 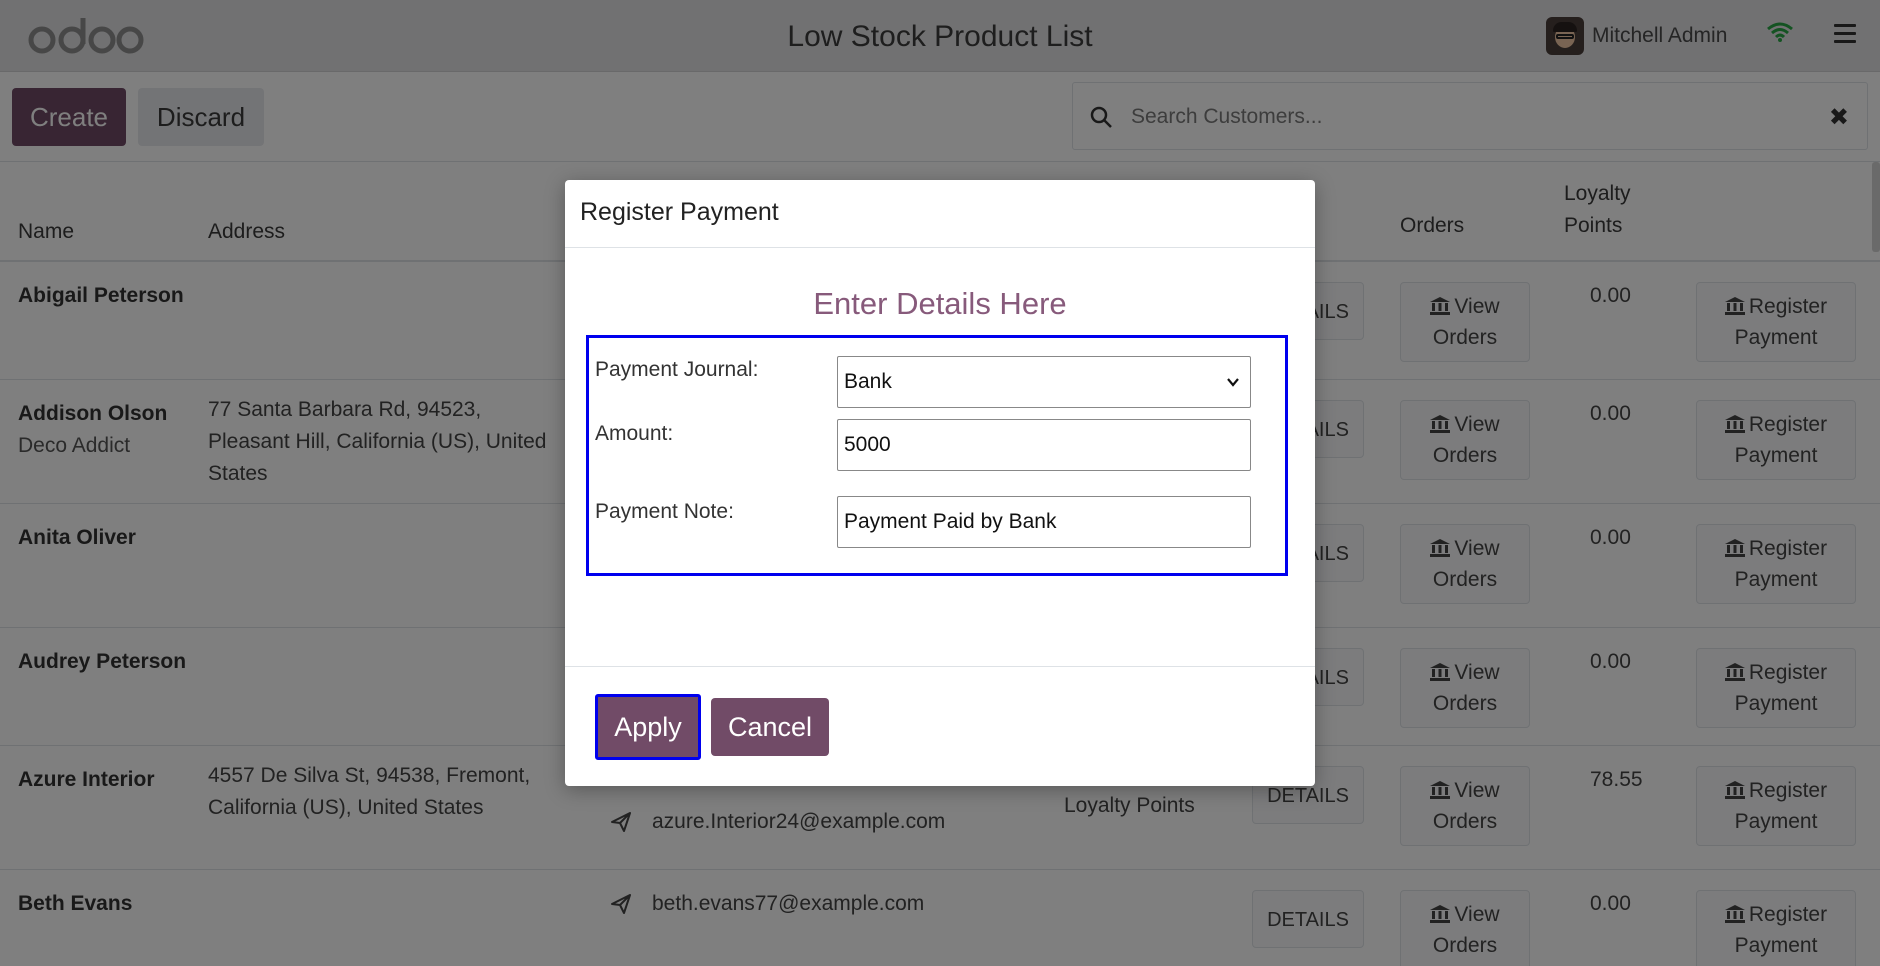 I want to click on payment-journal-label: Payment Journal:, so click(x=677, y=369).